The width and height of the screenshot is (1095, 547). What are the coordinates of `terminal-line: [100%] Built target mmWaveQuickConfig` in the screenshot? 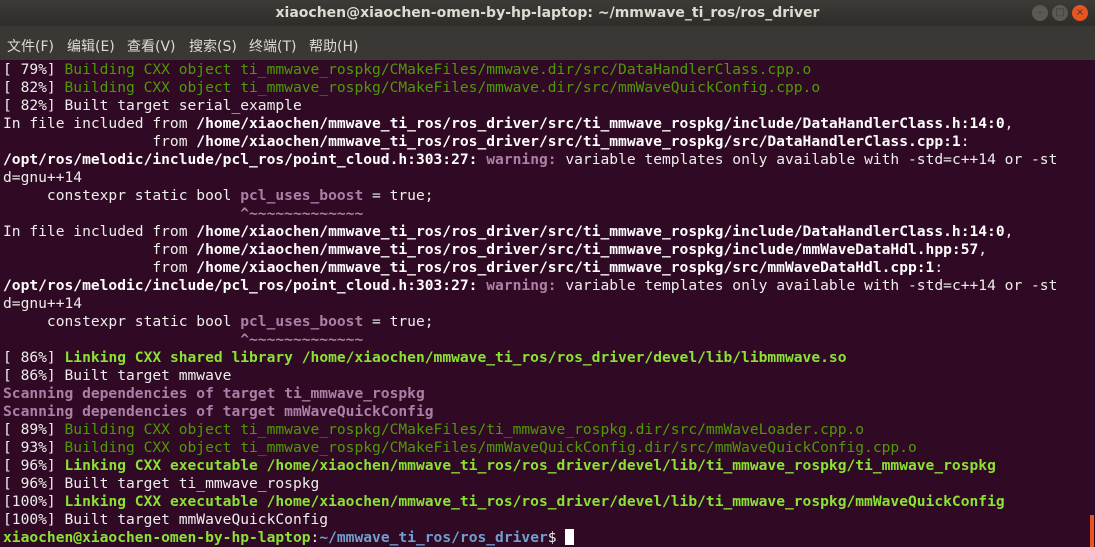 It's located at (530, 520).